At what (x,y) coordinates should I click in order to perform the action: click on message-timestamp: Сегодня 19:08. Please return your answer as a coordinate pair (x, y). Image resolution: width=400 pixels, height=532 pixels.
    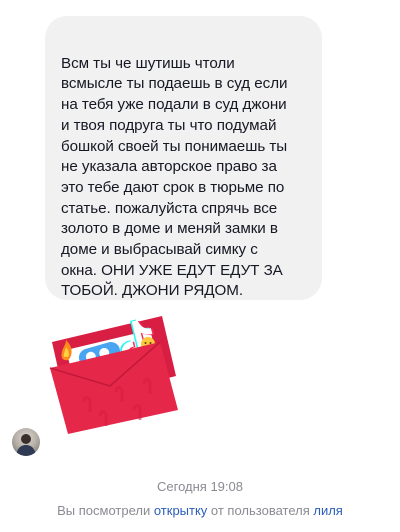
    Looking at the image, I should click on (200, 486).